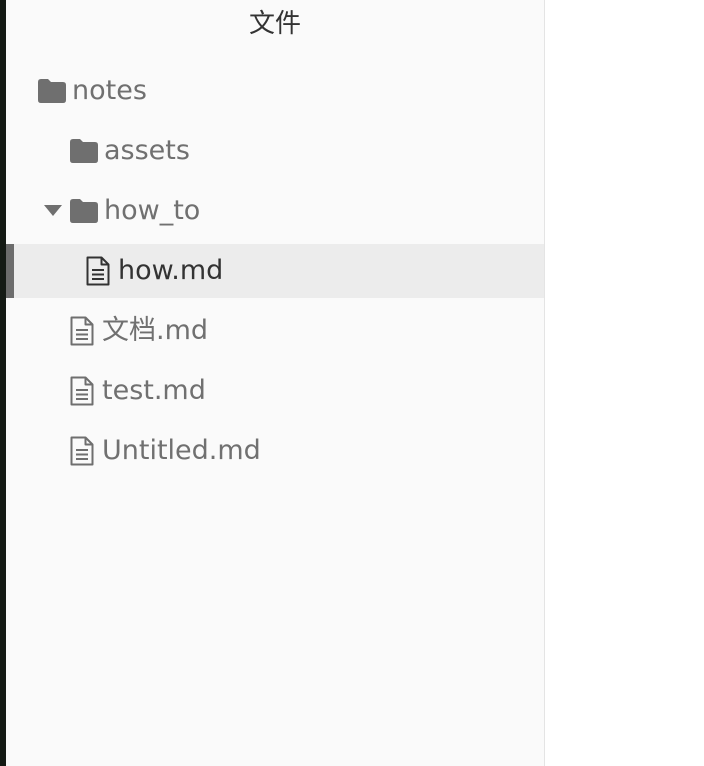 This screenshot has height=766, width=704. I want to click on tree-item-label: how_to, so click(152, 210).